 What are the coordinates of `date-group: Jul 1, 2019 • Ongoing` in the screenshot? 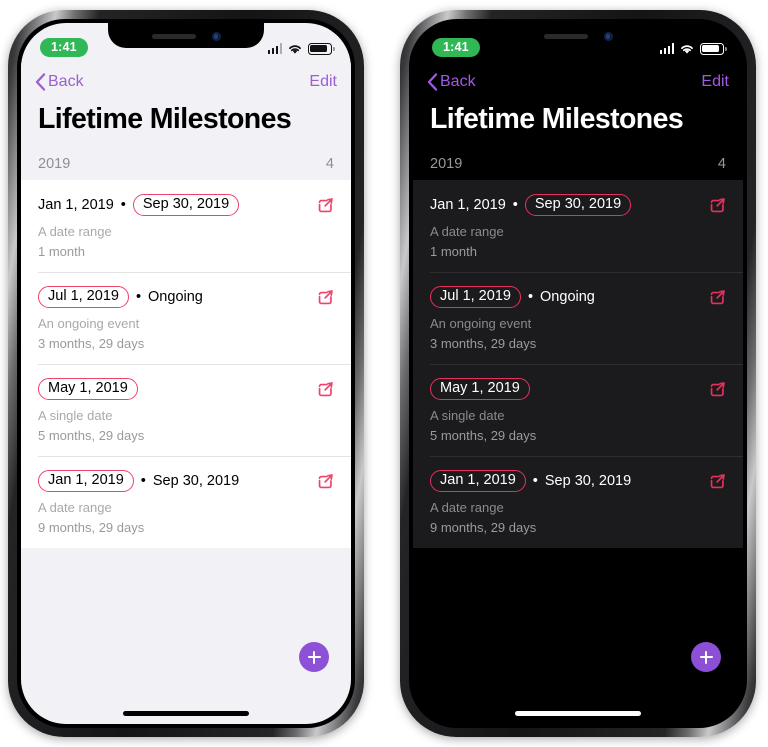 It's located at (512, 297).